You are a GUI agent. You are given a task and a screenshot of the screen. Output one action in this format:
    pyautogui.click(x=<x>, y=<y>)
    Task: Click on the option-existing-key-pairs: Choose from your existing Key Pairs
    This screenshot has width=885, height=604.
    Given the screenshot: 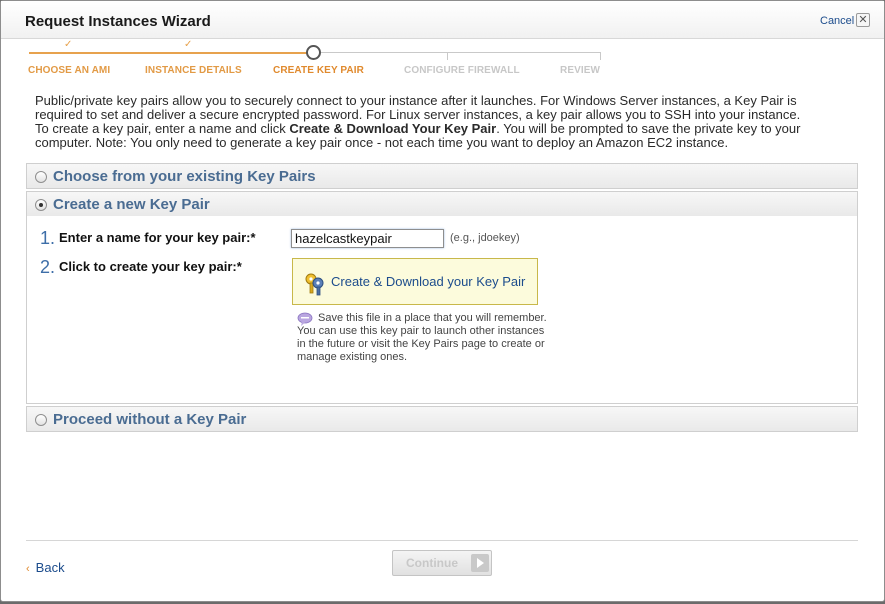 What is the action you would take?
    pyautogui.click(x=442, y=176)
    